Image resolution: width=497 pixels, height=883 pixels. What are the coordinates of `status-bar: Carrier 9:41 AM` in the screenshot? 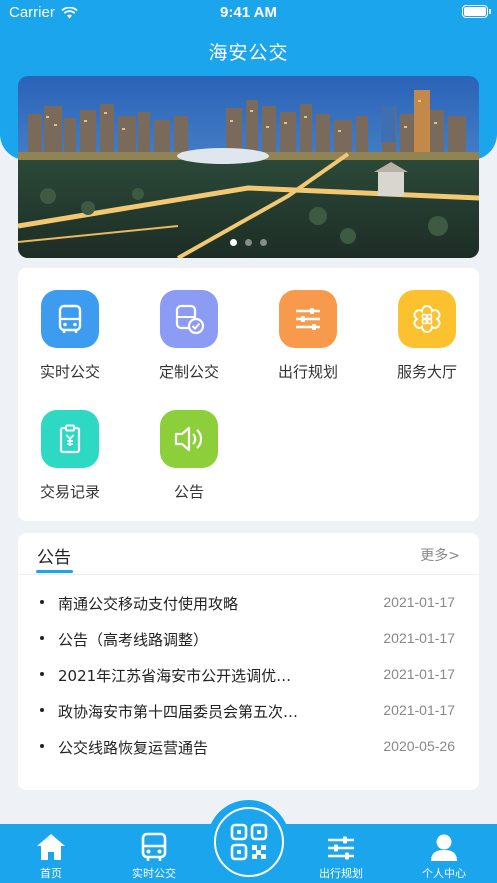 It's located at (248, 13).